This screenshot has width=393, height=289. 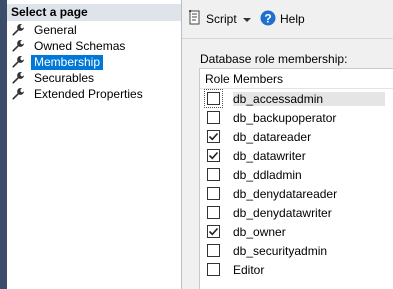 I want to click on page-item-label: Owned Schemas, so click(x=80, y=45).